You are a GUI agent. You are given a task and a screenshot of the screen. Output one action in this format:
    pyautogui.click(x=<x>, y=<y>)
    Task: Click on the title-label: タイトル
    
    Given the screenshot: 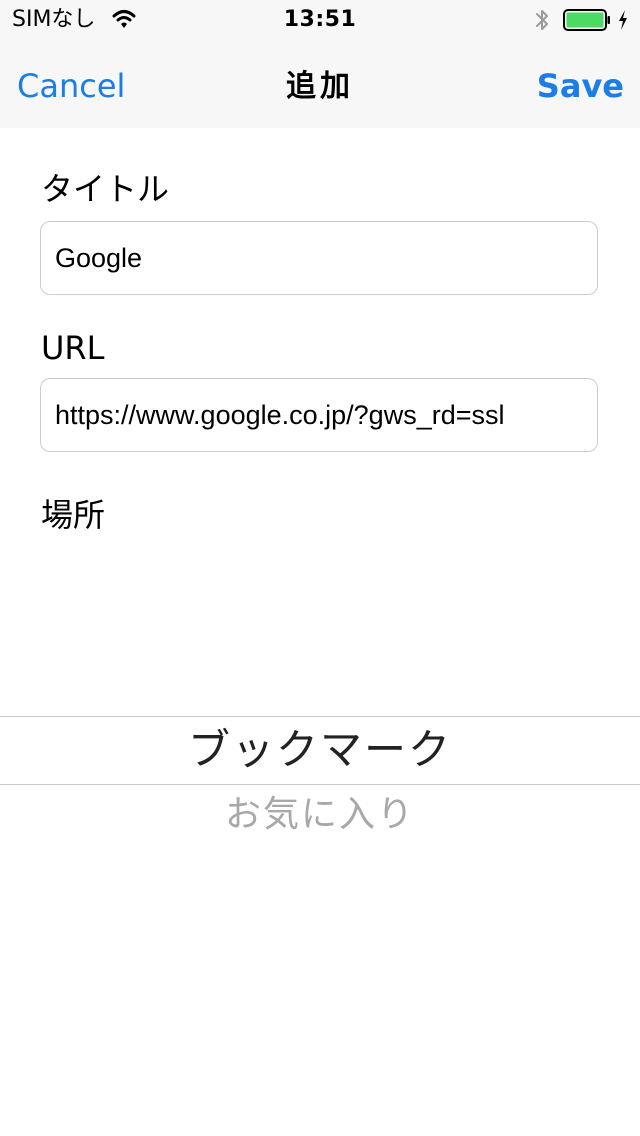 What is the action you would take?
    pyautogui.click(x=105, y=189)
    